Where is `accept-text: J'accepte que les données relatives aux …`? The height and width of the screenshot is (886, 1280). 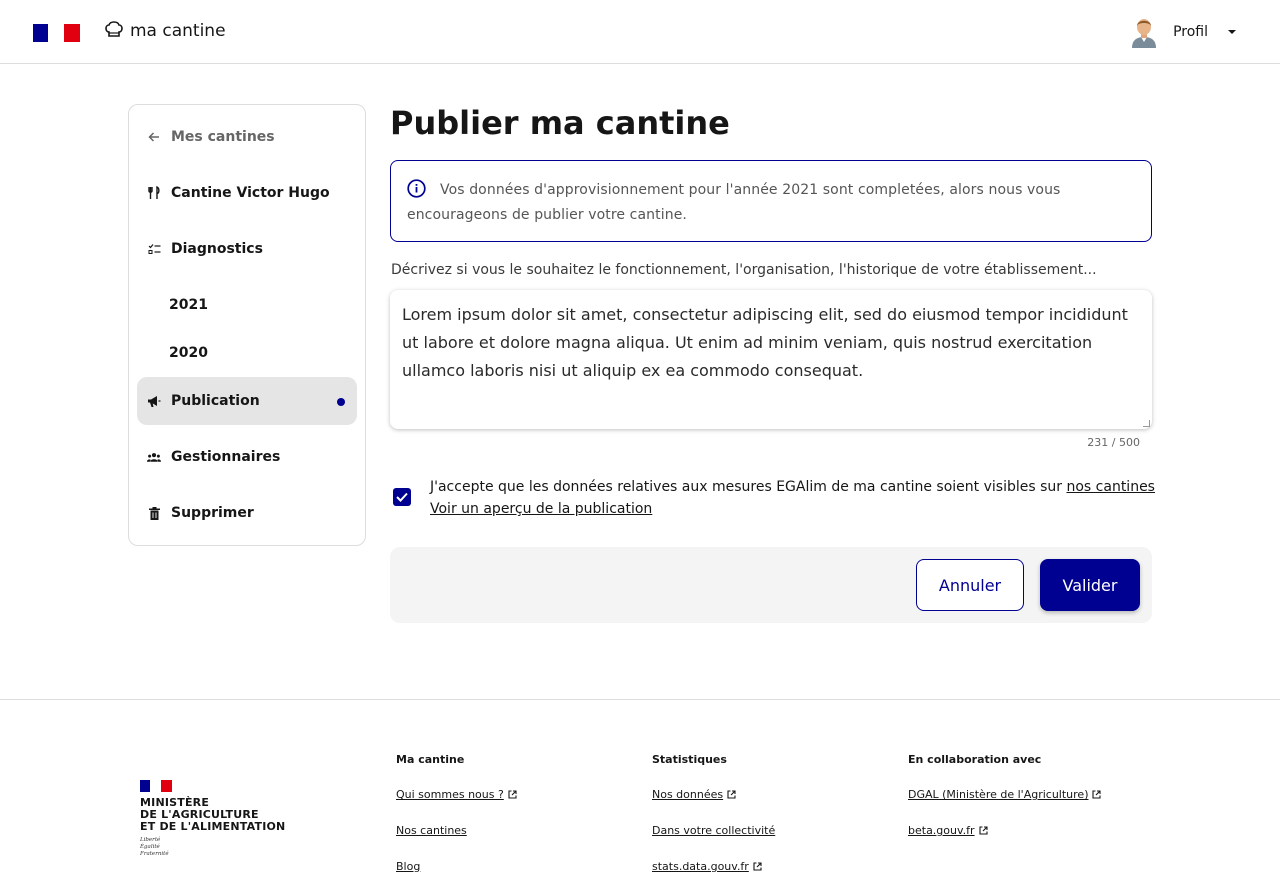
accept-text: J'accepte que les données relatives aux … is located at coordinates (746, 487).